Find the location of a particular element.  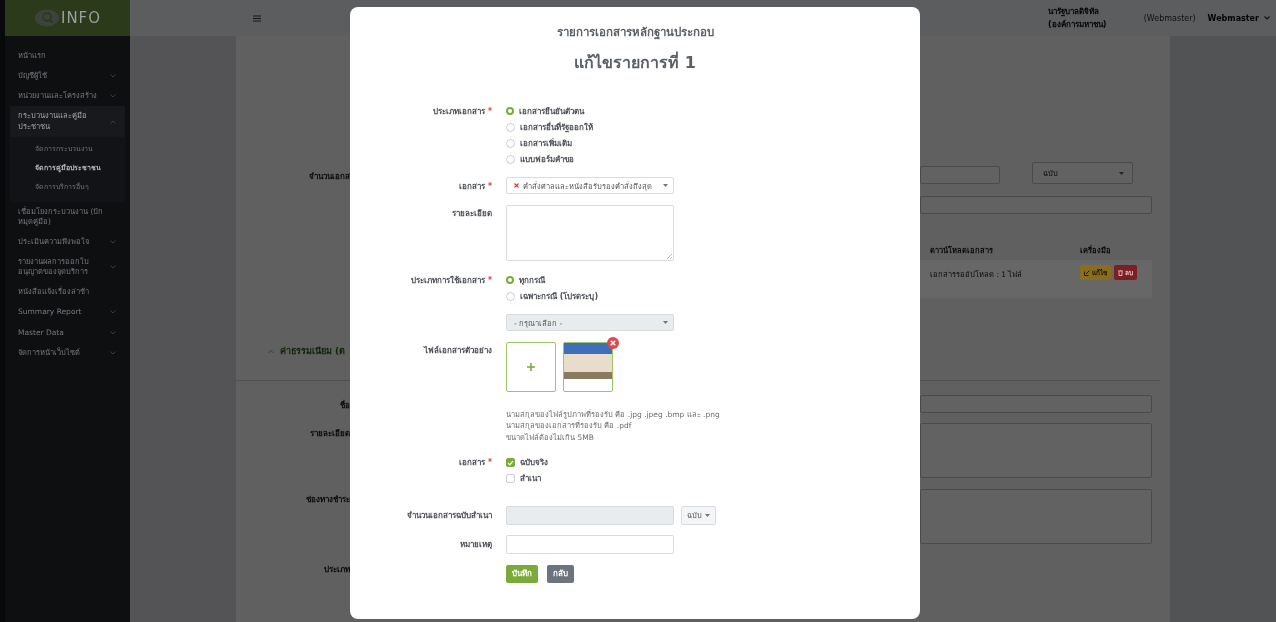

user-menu: Webmaster is located at coordinates (1241, 18).